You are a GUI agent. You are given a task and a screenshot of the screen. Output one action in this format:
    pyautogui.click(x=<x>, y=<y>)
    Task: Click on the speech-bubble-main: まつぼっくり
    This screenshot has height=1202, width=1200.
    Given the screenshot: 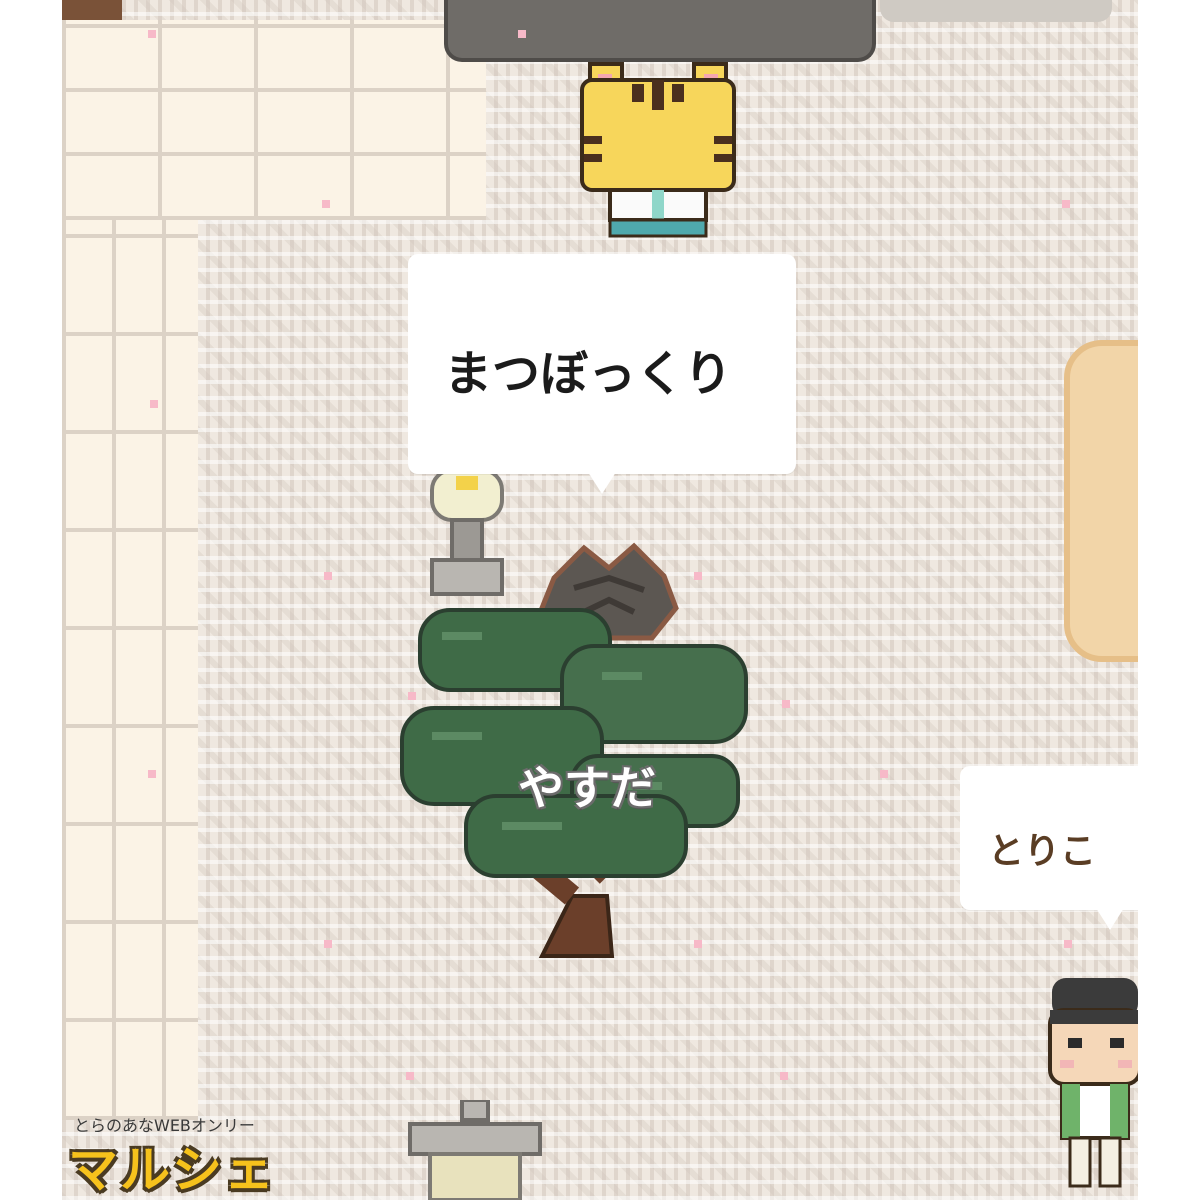 What is the action you would take?
    pyautogui.click(x=602, y=364)
    